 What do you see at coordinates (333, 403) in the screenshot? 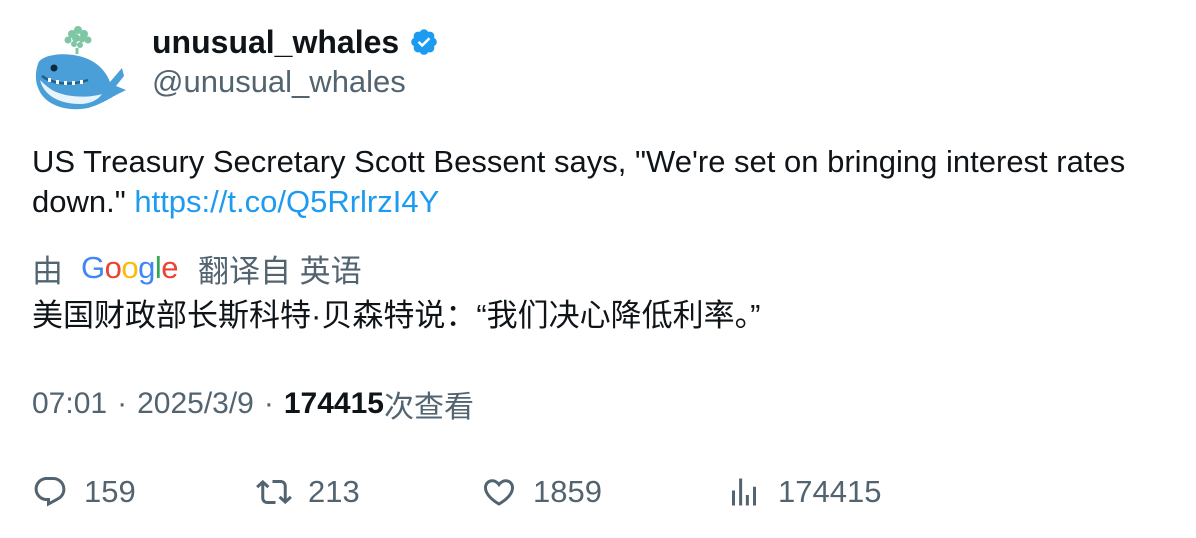
I see `views-count: 174415` at bounding box center [333, 403].